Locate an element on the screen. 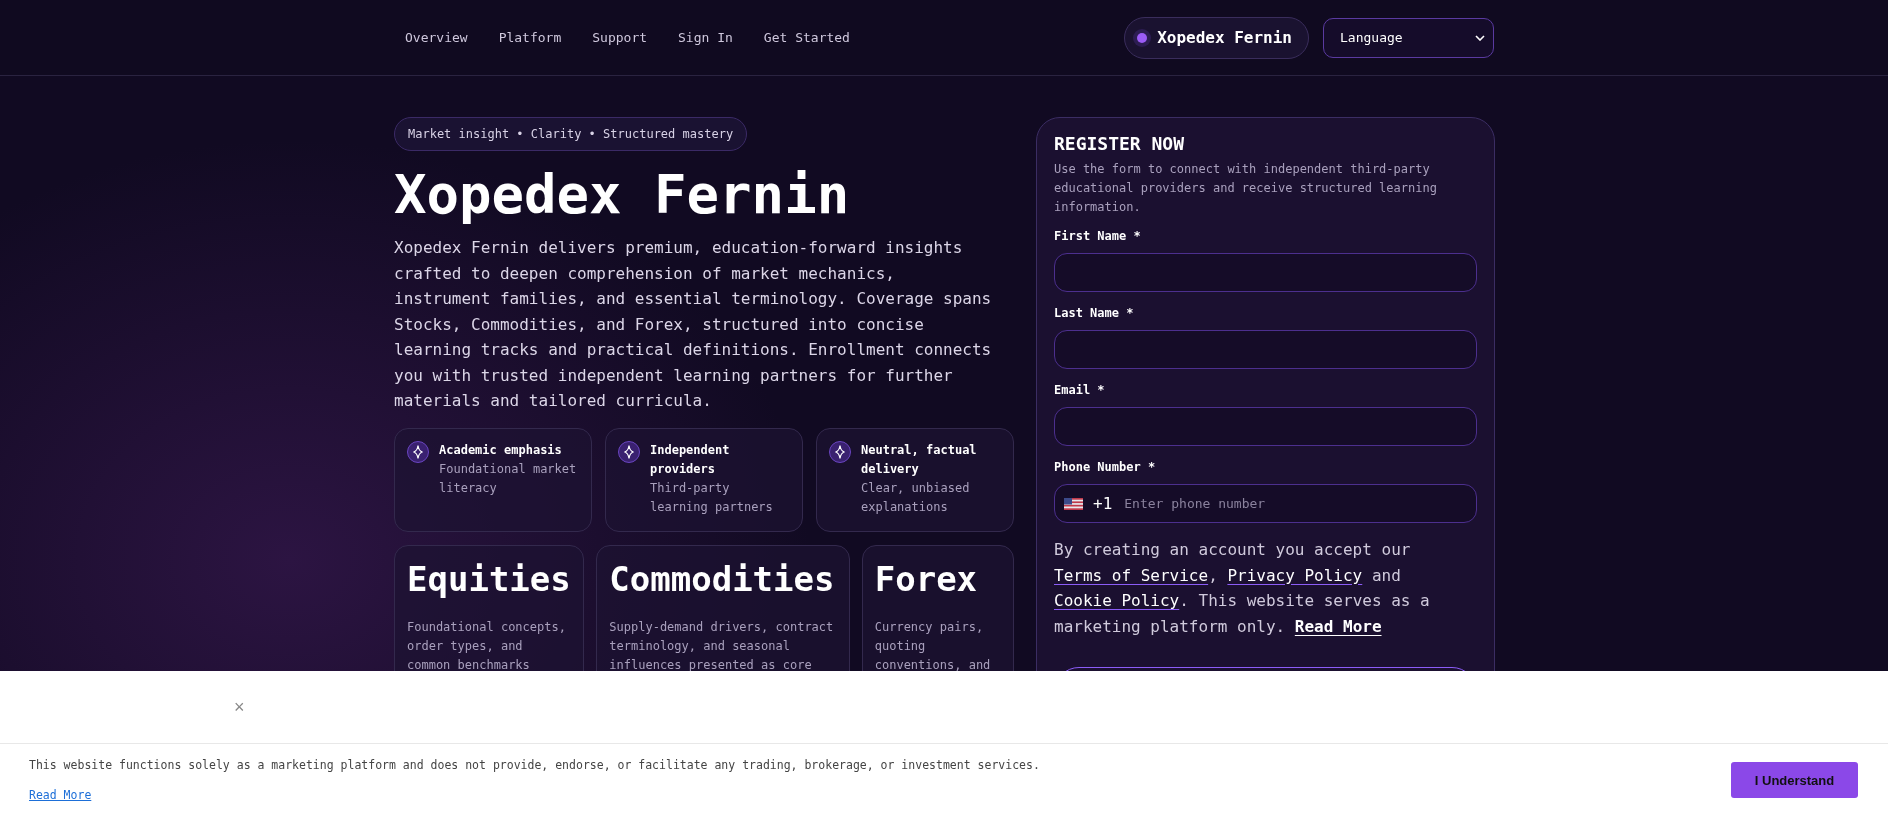  tagline-badge: Market insight • Clarity • Structured mastery is located at coordinates (571, 134).